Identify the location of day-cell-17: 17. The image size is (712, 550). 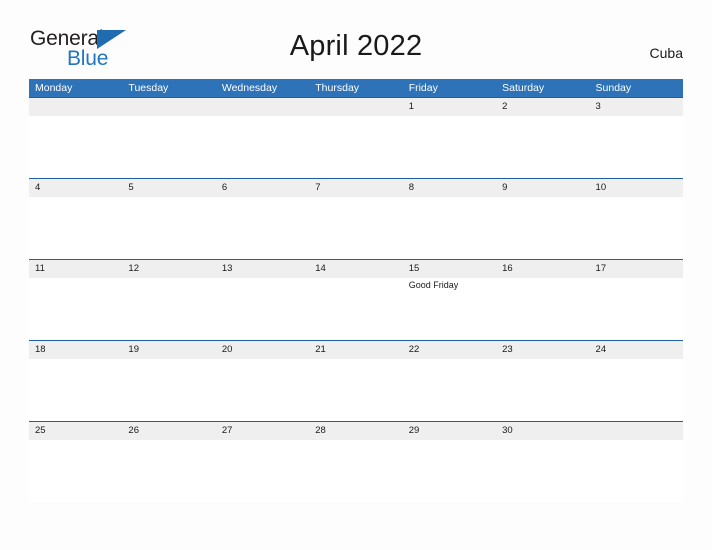
(636, 269).